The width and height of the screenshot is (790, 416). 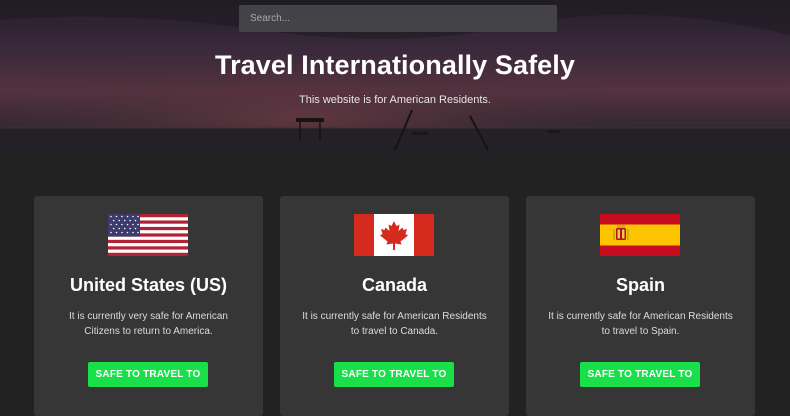 I want to click on country-name: United States (US), so click(x=148, y=285).